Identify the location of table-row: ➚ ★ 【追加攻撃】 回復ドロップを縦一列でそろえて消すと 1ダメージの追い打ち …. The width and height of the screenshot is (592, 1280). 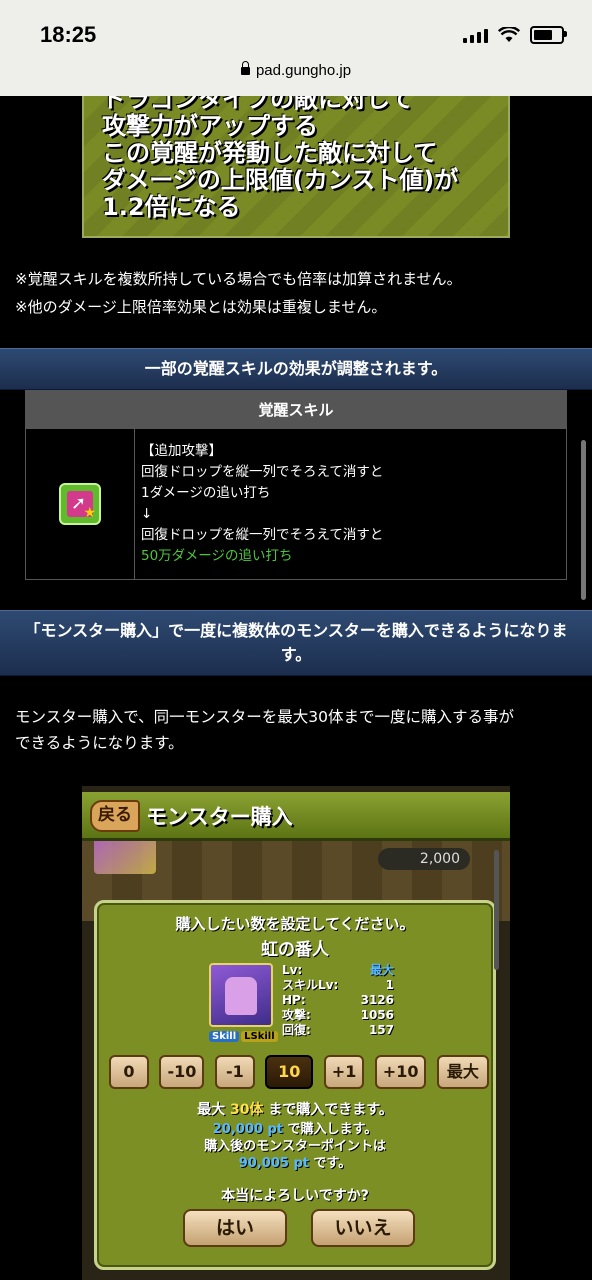
(296, 504).